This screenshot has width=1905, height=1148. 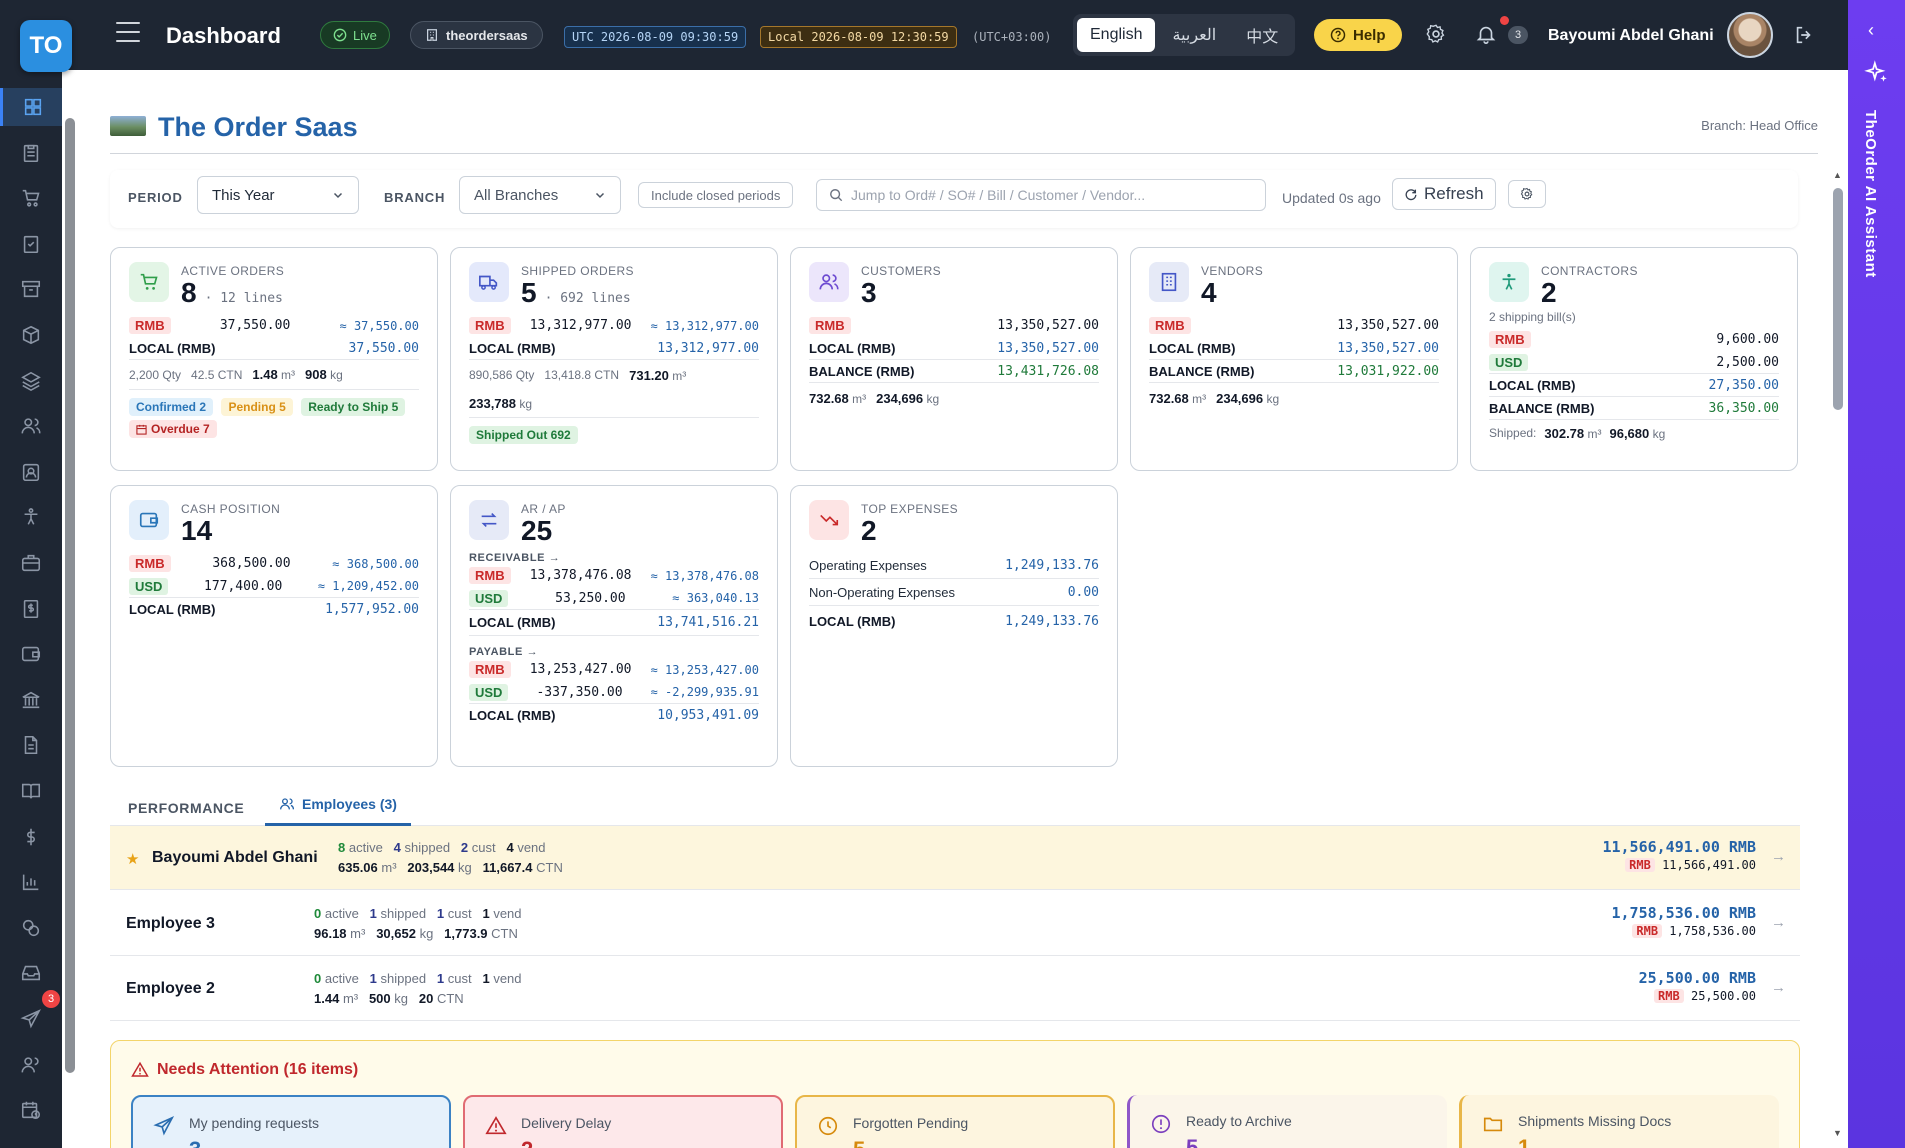 I want to click on stat-kg: 500, so click(x=379, y=998).